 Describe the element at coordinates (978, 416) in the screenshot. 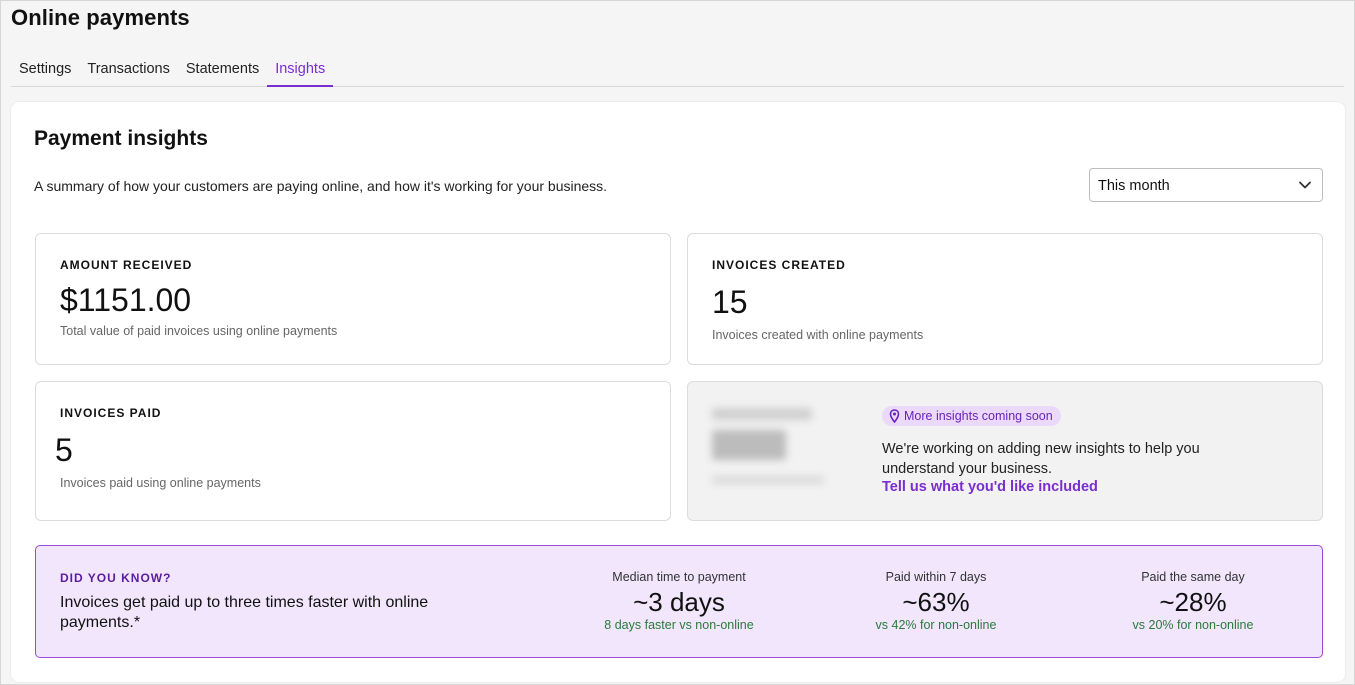

I see `coming-soon-badge-text: More insights coming soon` at that location.